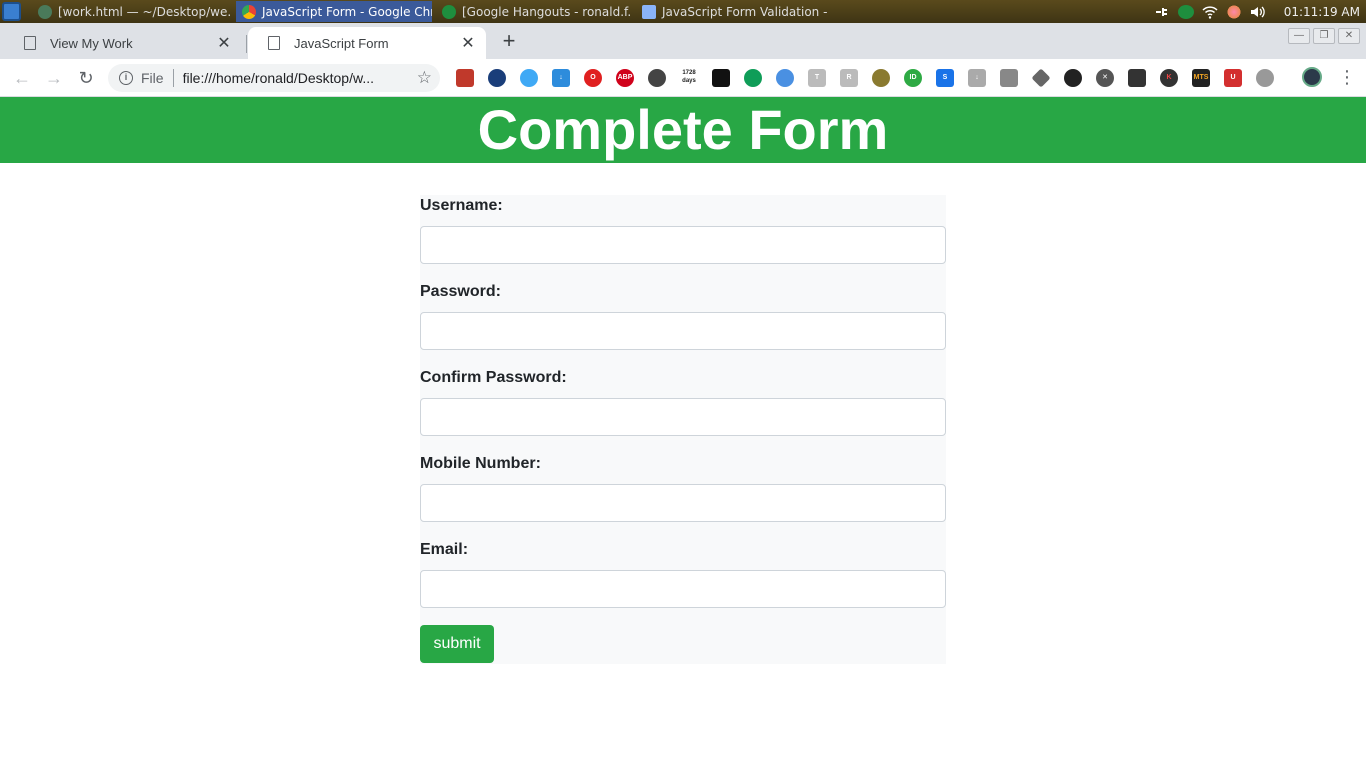 This screenshot has height=768, width=1366. Describe the element at coordinates (86, 78) in the screenshot. I see `reload-icon: ↻` at that location.